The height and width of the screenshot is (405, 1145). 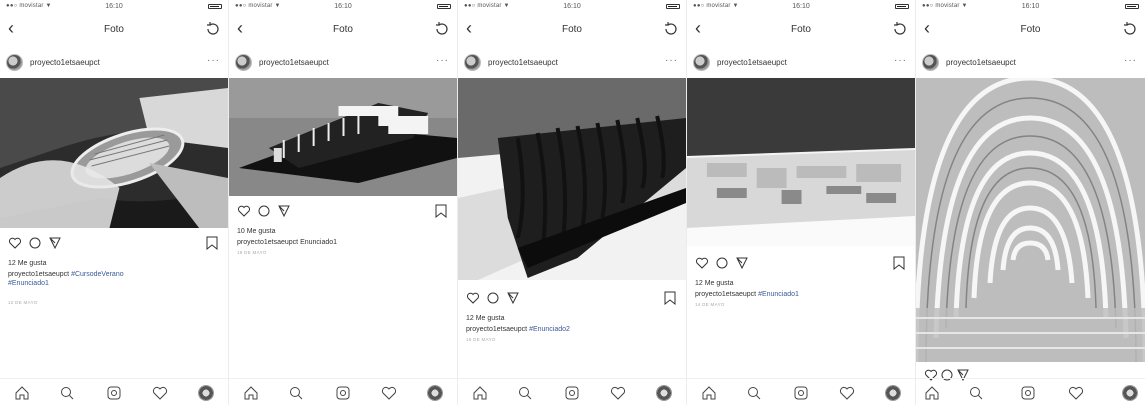 I want to click on post-caption: proyecto1etsaeupct #Enunciado1, so click(x=801, y=294).